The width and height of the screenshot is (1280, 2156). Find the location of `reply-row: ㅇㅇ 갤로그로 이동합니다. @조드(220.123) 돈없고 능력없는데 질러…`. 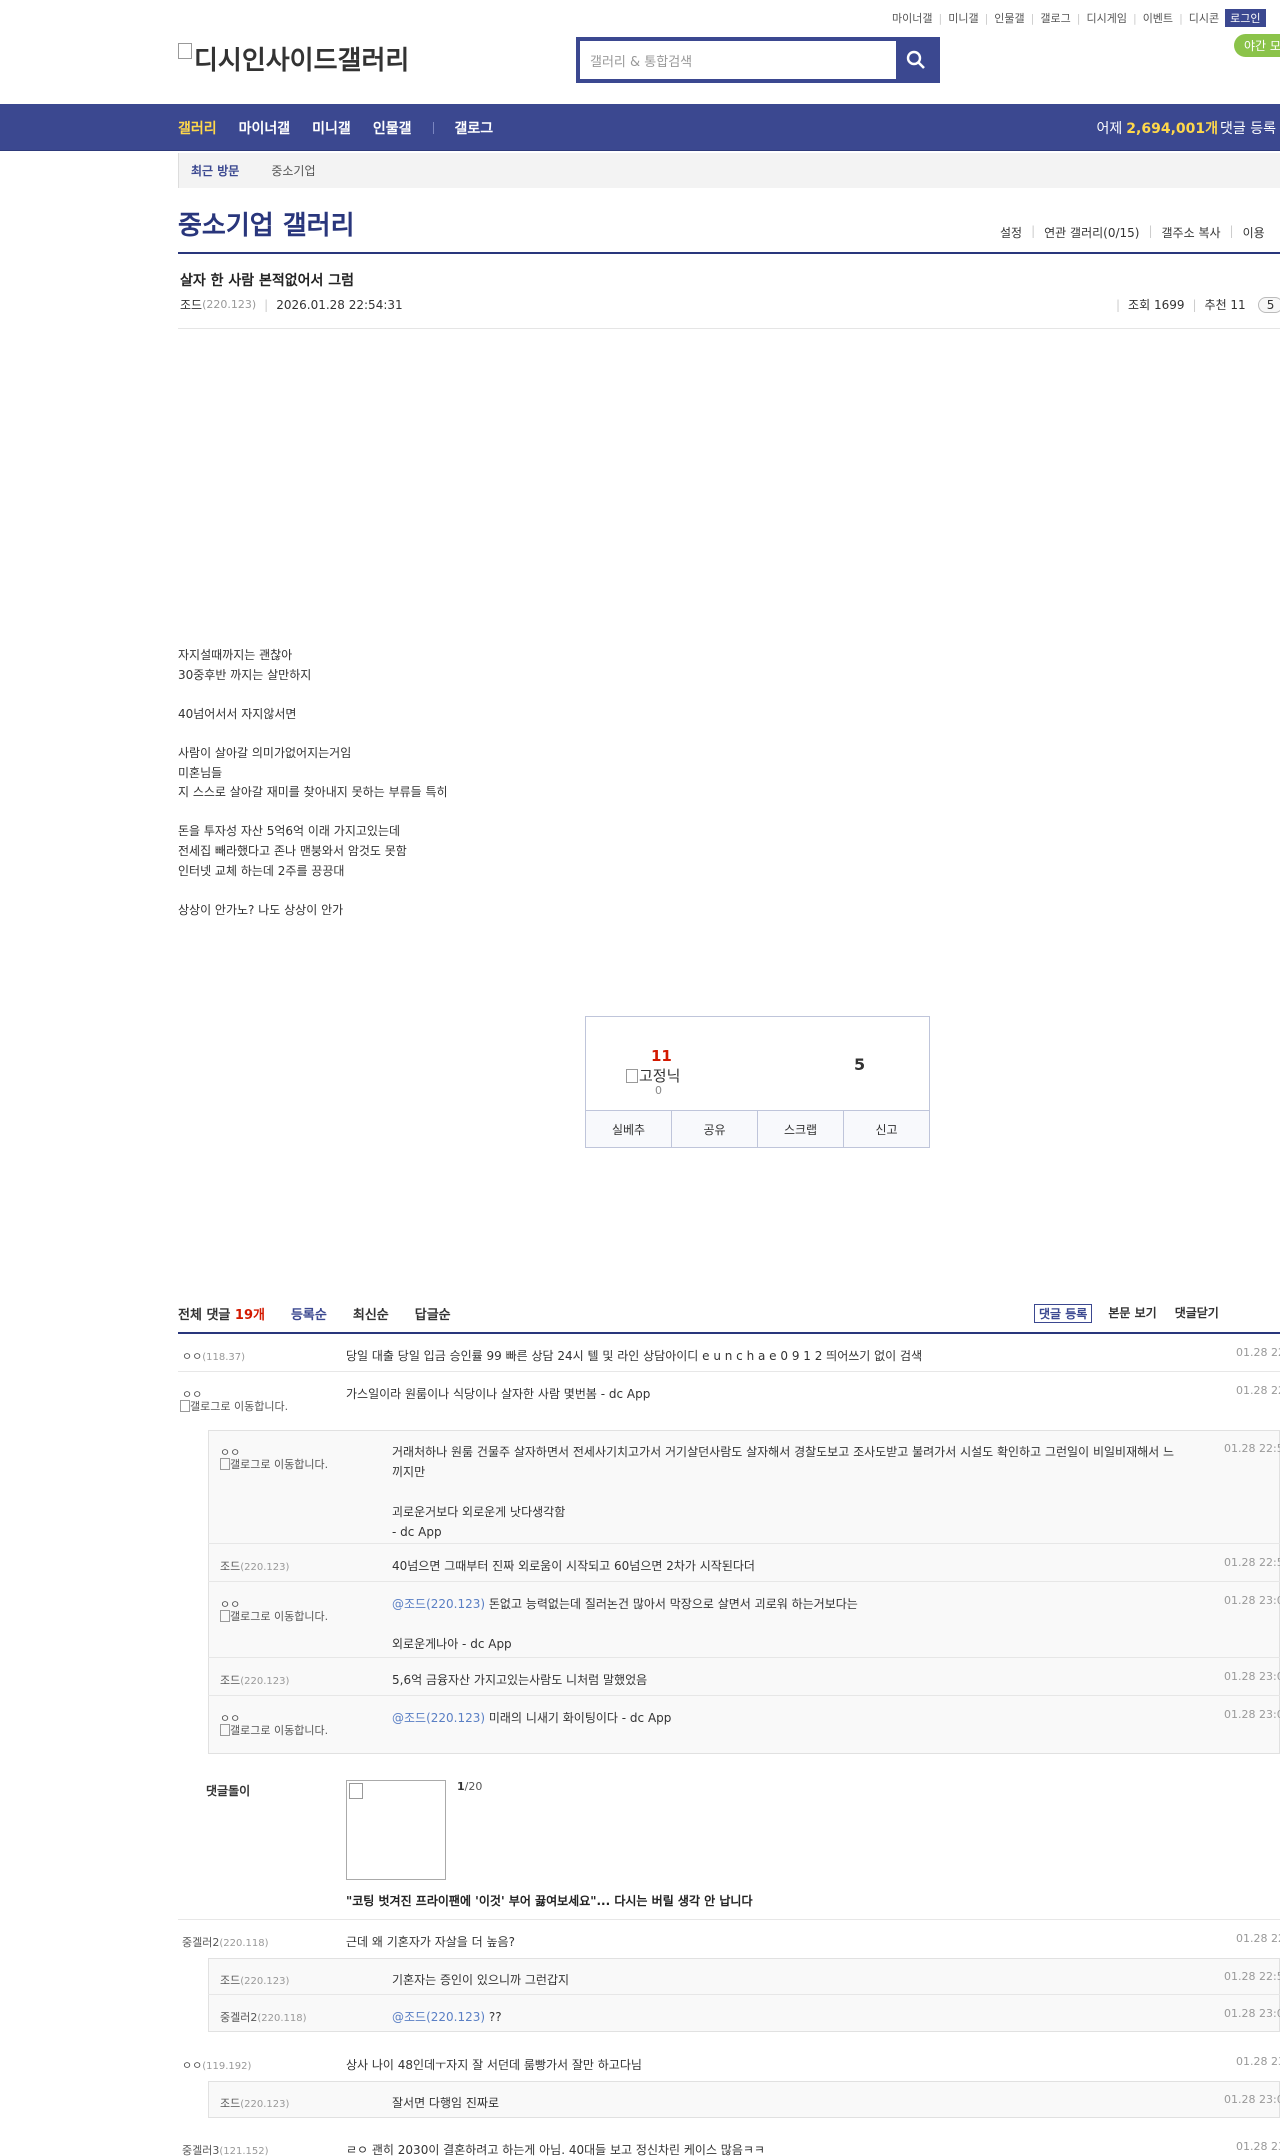

reply-row: ㅇㅇ 갤로그로 이동합니다. @조드(220.123) 돈없고 능력없는데 질러… is located at coordinates (744, 1620).